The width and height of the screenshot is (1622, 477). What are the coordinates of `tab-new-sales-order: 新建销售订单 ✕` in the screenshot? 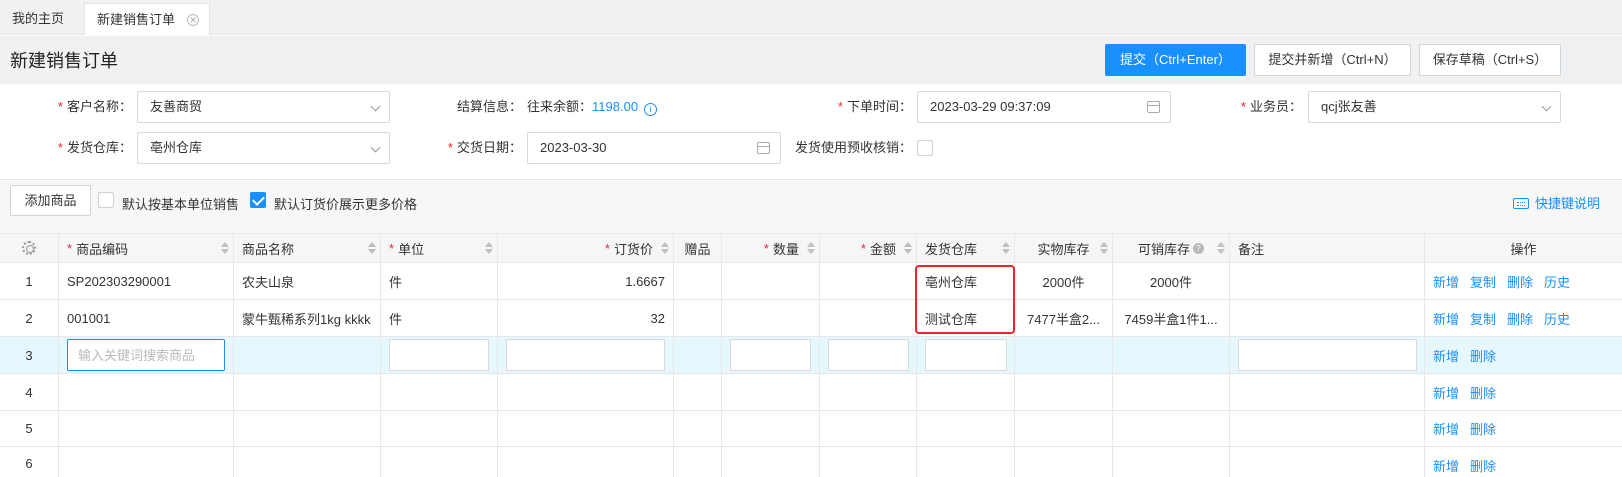 It's located at (147, 19).